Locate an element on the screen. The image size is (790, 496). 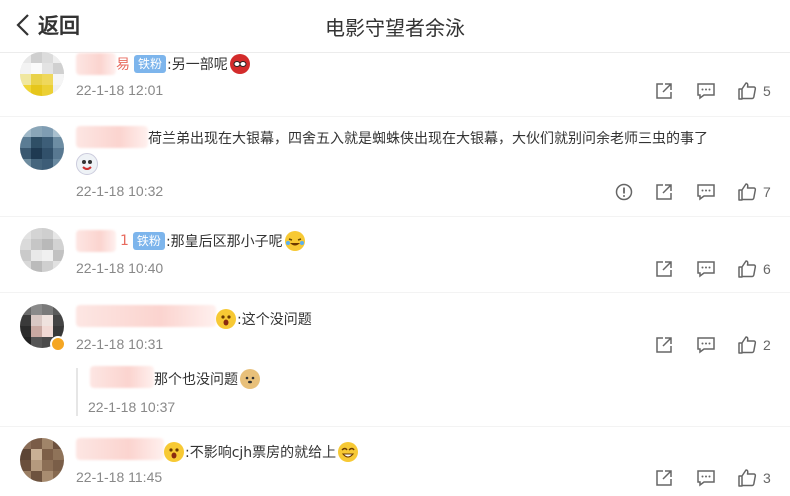
mask-emoji-icon is located at coordinates (87, 164).